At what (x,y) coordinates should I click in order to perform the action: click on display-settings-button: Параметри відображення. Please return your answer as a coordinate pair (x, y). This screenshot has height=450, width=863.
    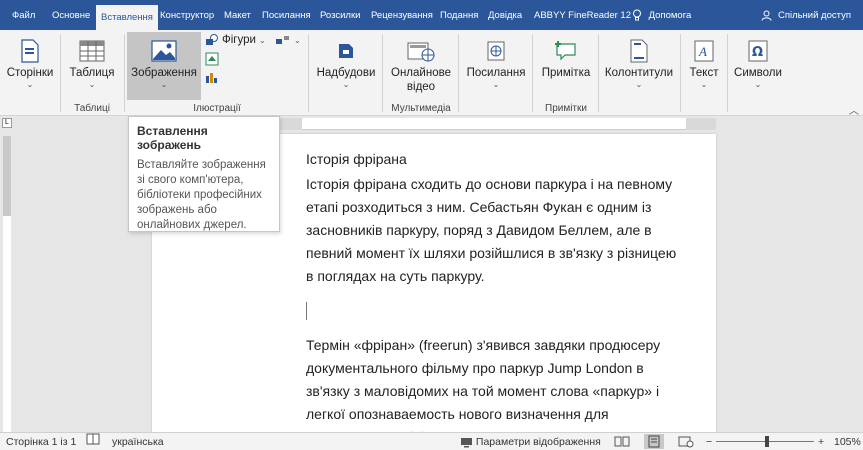
    Looking at the image, I should click on (530, 441).